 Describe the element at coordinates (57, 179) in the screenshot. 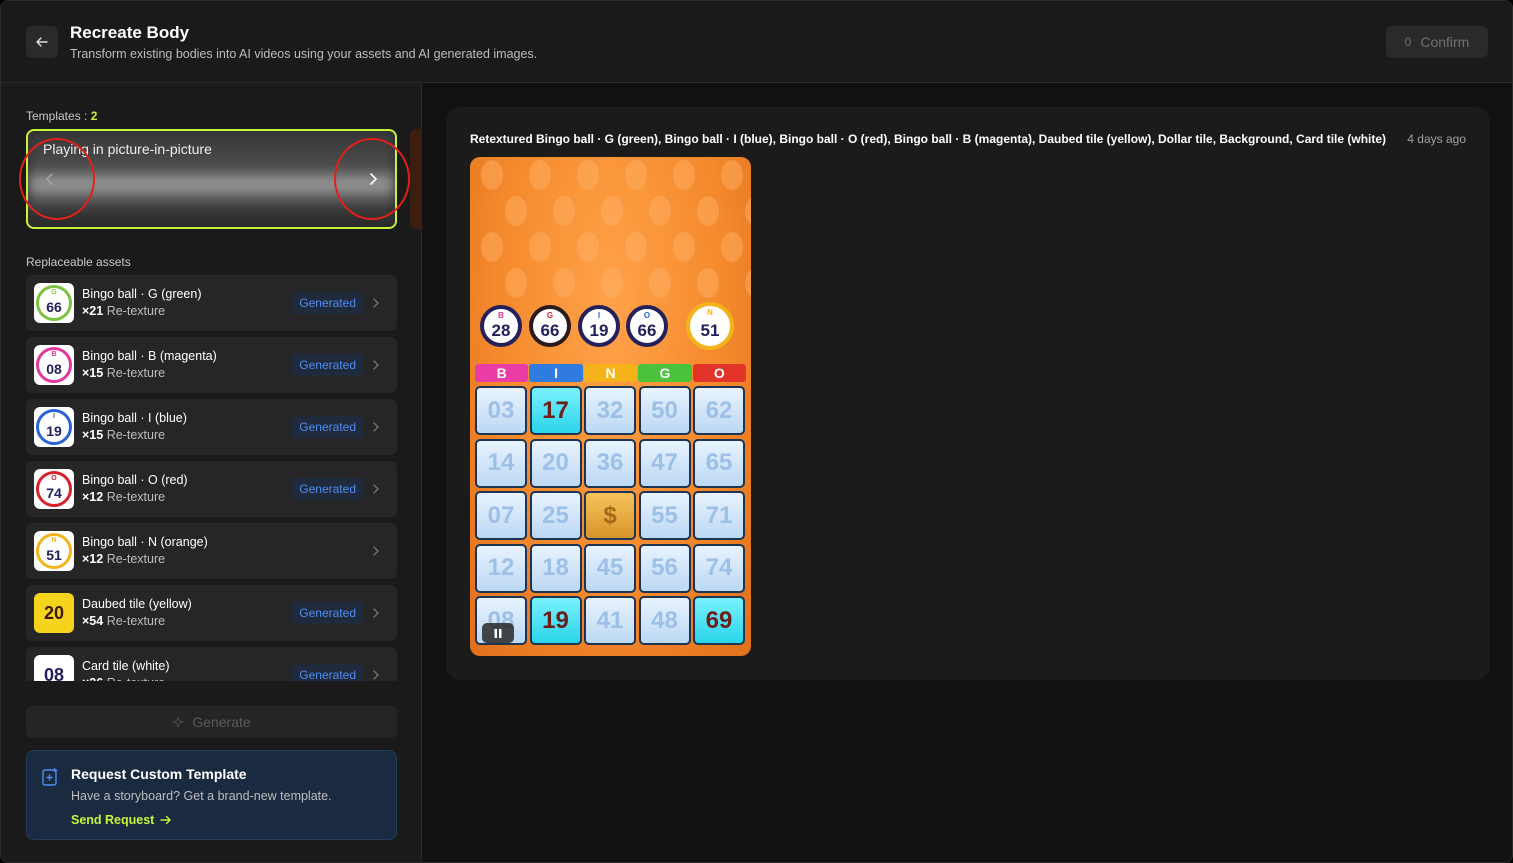

I see `annotation-circle-left` at that location.